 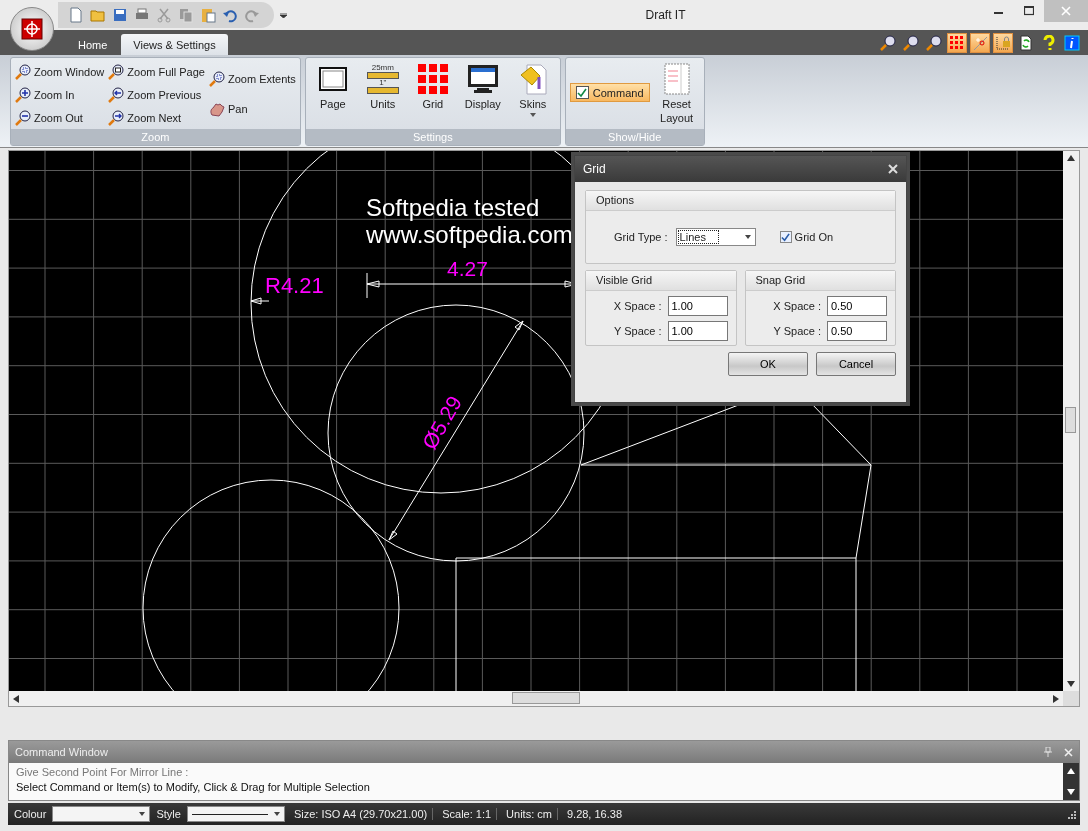 I want to click on grid-type-dropdown: Lines, so click(x=715, y=237).